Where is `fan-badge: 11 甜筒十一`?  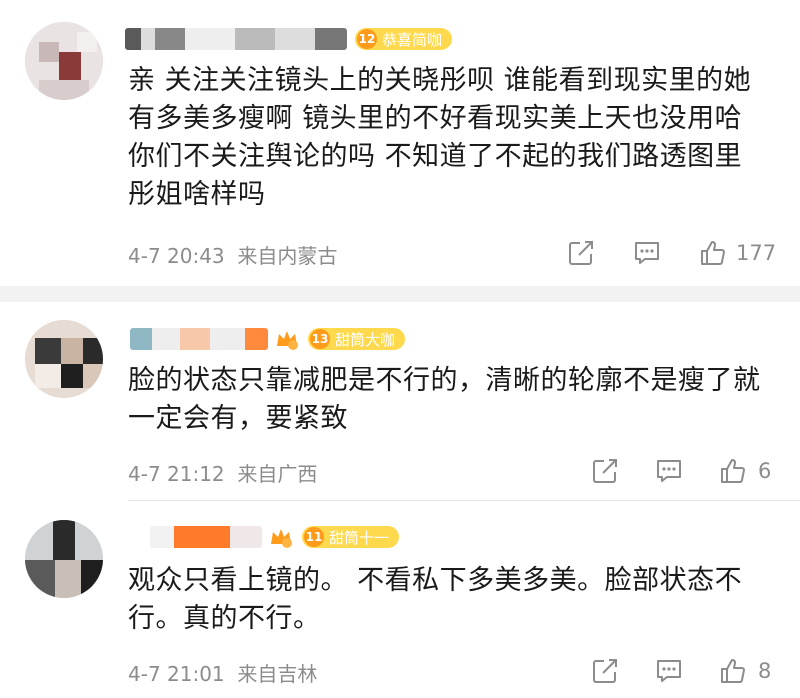
fan-badge: 11 甜筒十一 is located at coordinates (351, 537).